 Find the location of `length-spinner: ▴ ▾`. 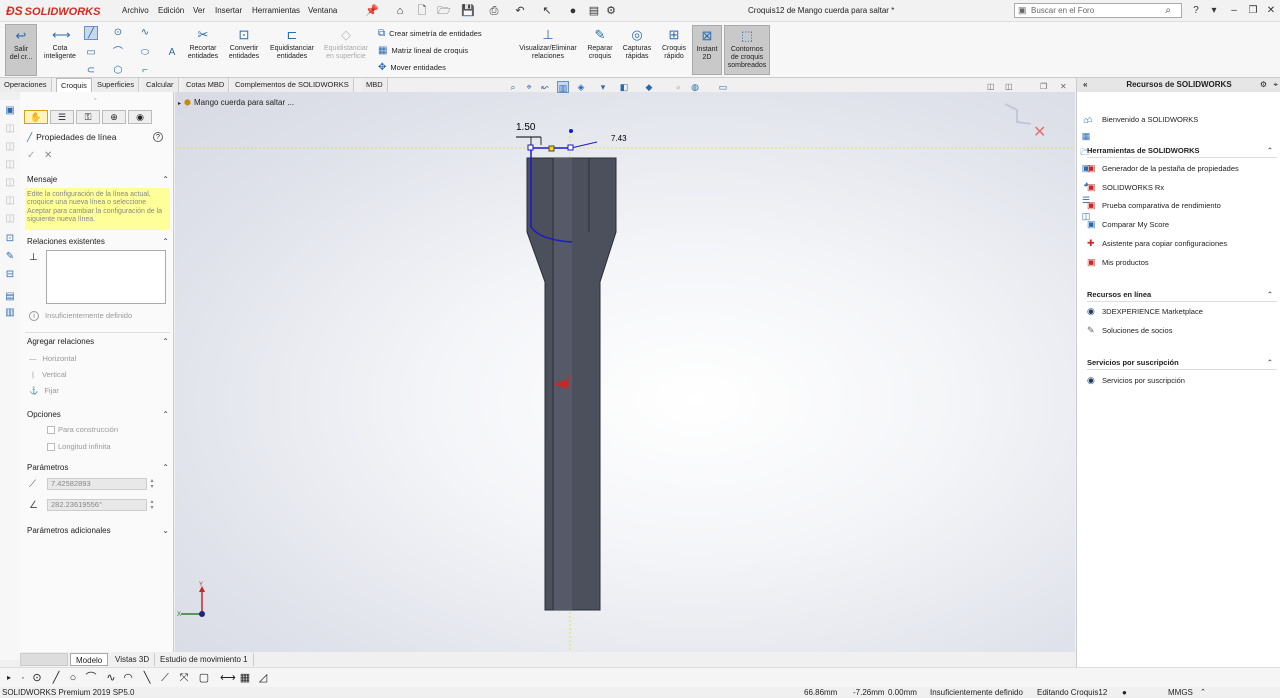

length-spinner: ▴ ▾ is located at coordinates (152, 484).